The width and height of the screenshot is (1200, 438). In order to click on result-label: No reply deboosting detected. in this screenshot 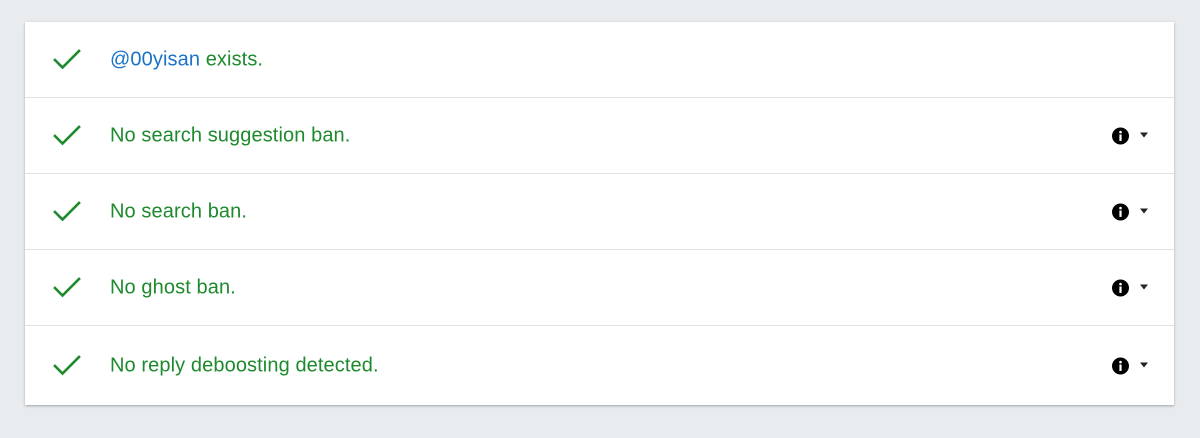, I will do `click(244, 365)`.